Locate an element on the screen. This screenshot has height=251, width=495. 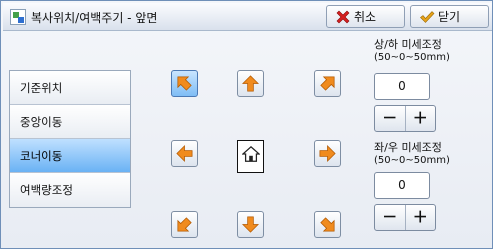
menu-item-center-shift: 중앙이동 is located at coordinates (70, 122).